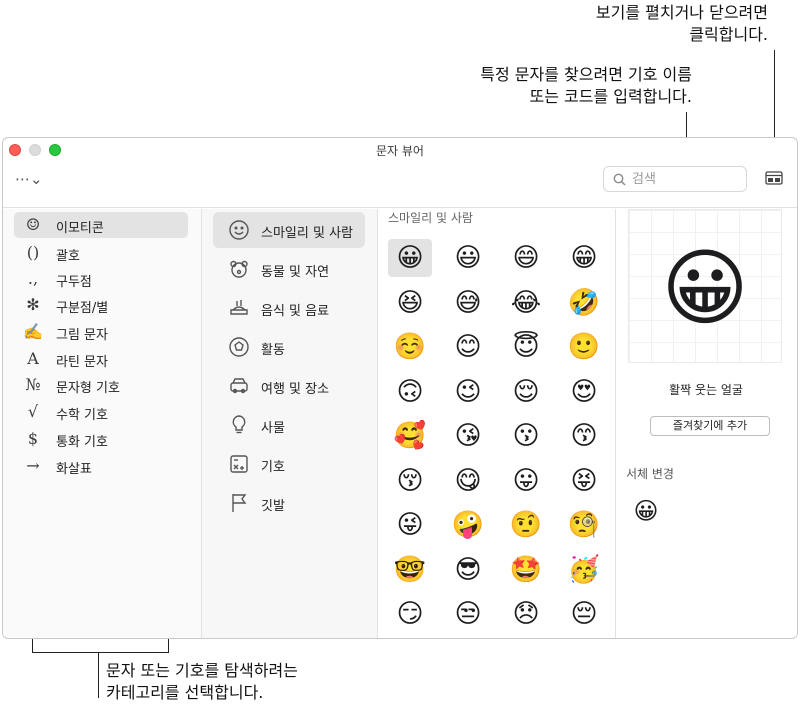 The height and width of the screenshot is (716, 800). I want to click on preview-emoji: 😀, so click(705, 288).